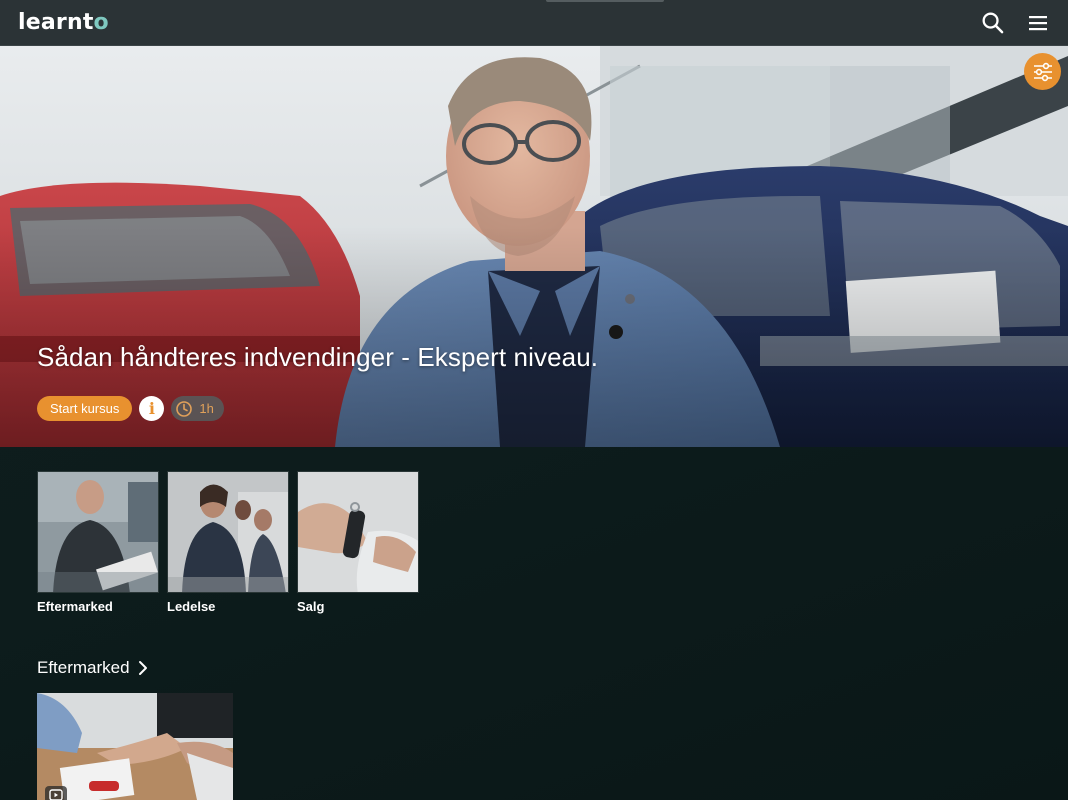 The image size is (1068, 800). Describe the element at coordinates (85, 408) in the screenshot. I see `start-course-button: Start kursus` at that location.